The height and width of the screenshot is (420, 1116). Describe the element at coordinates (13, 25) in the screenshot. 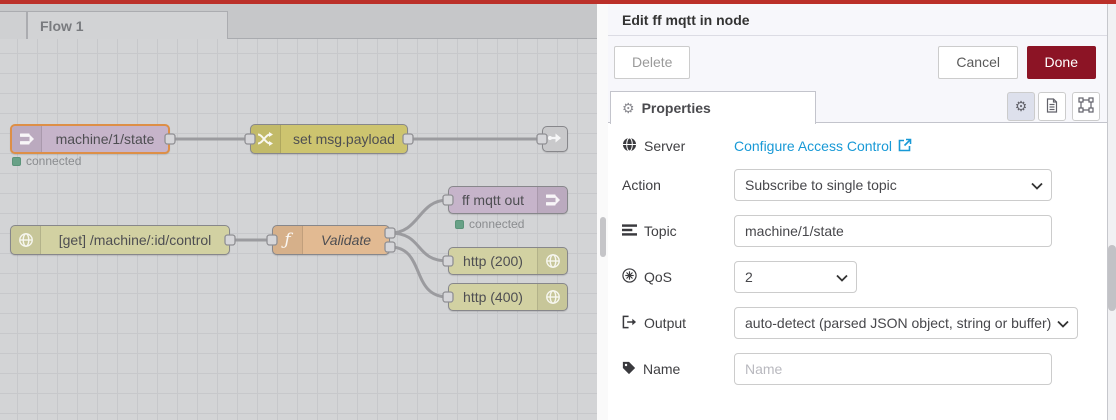

I see `partial-tab` at that location.